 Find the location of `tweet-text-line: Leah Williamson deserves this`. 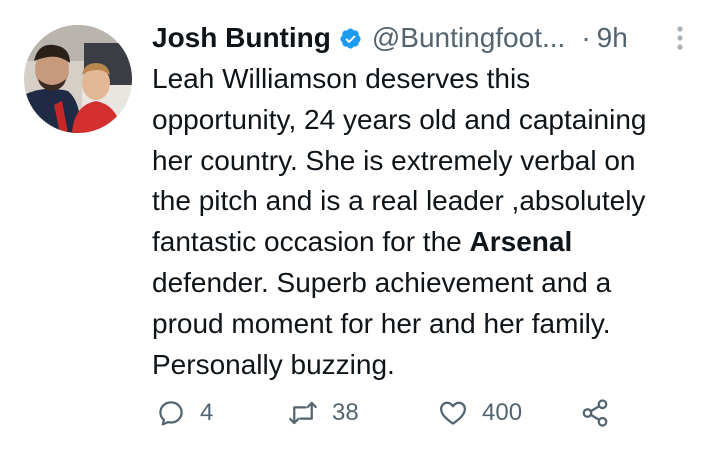

tweet-text-line: Leah Williamson deserves this is located at coordinates (341, 78).